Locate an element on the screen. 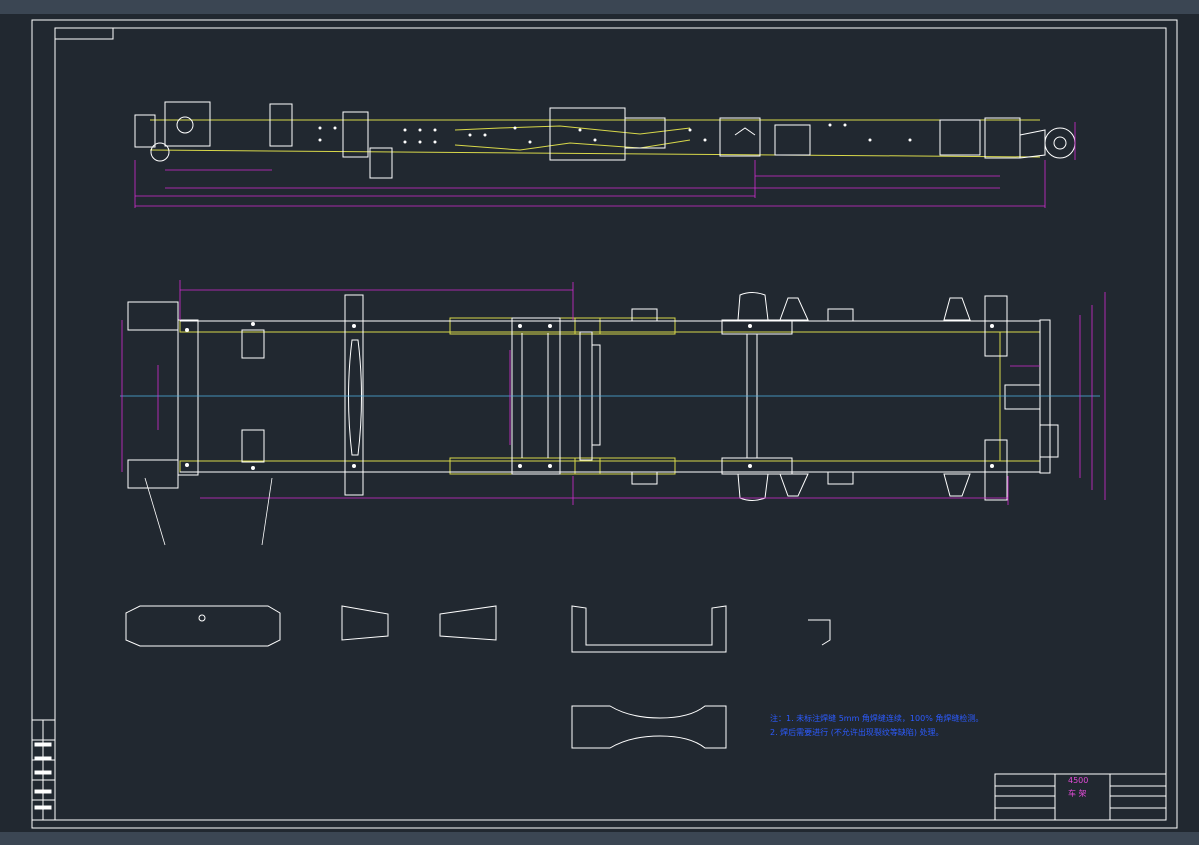 This screenshot has width=1199, height=845. revision-strip is located at coordinates (43, 770).